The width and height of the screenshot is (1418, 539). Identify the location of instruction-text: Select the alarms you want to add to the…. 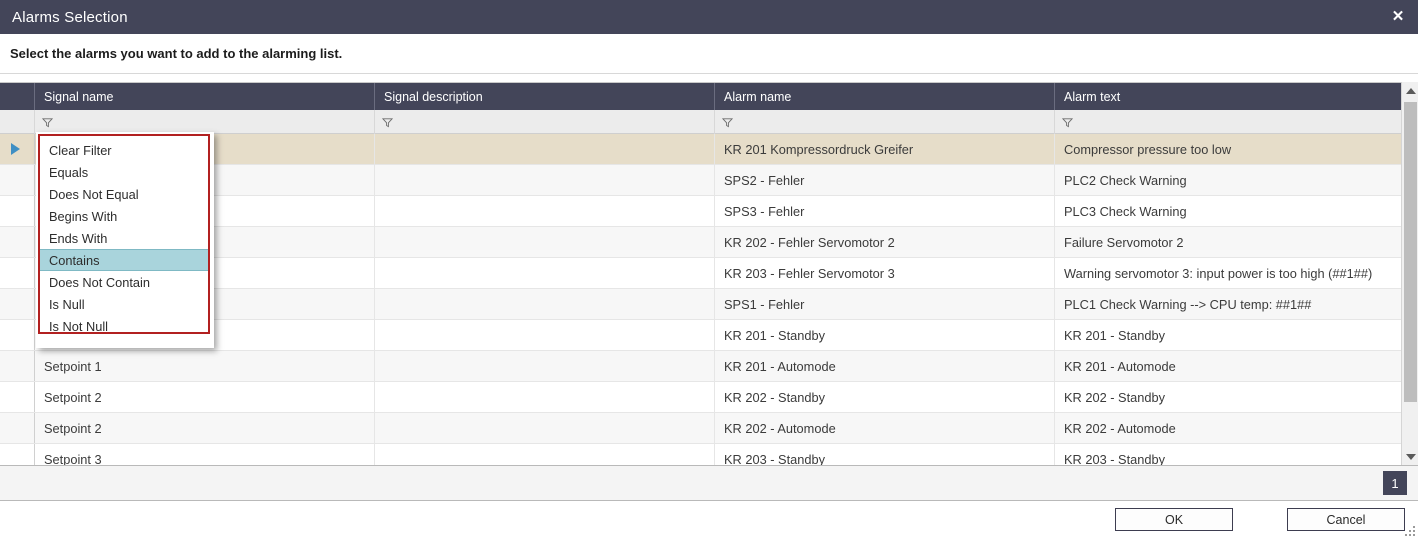
(176, 53).